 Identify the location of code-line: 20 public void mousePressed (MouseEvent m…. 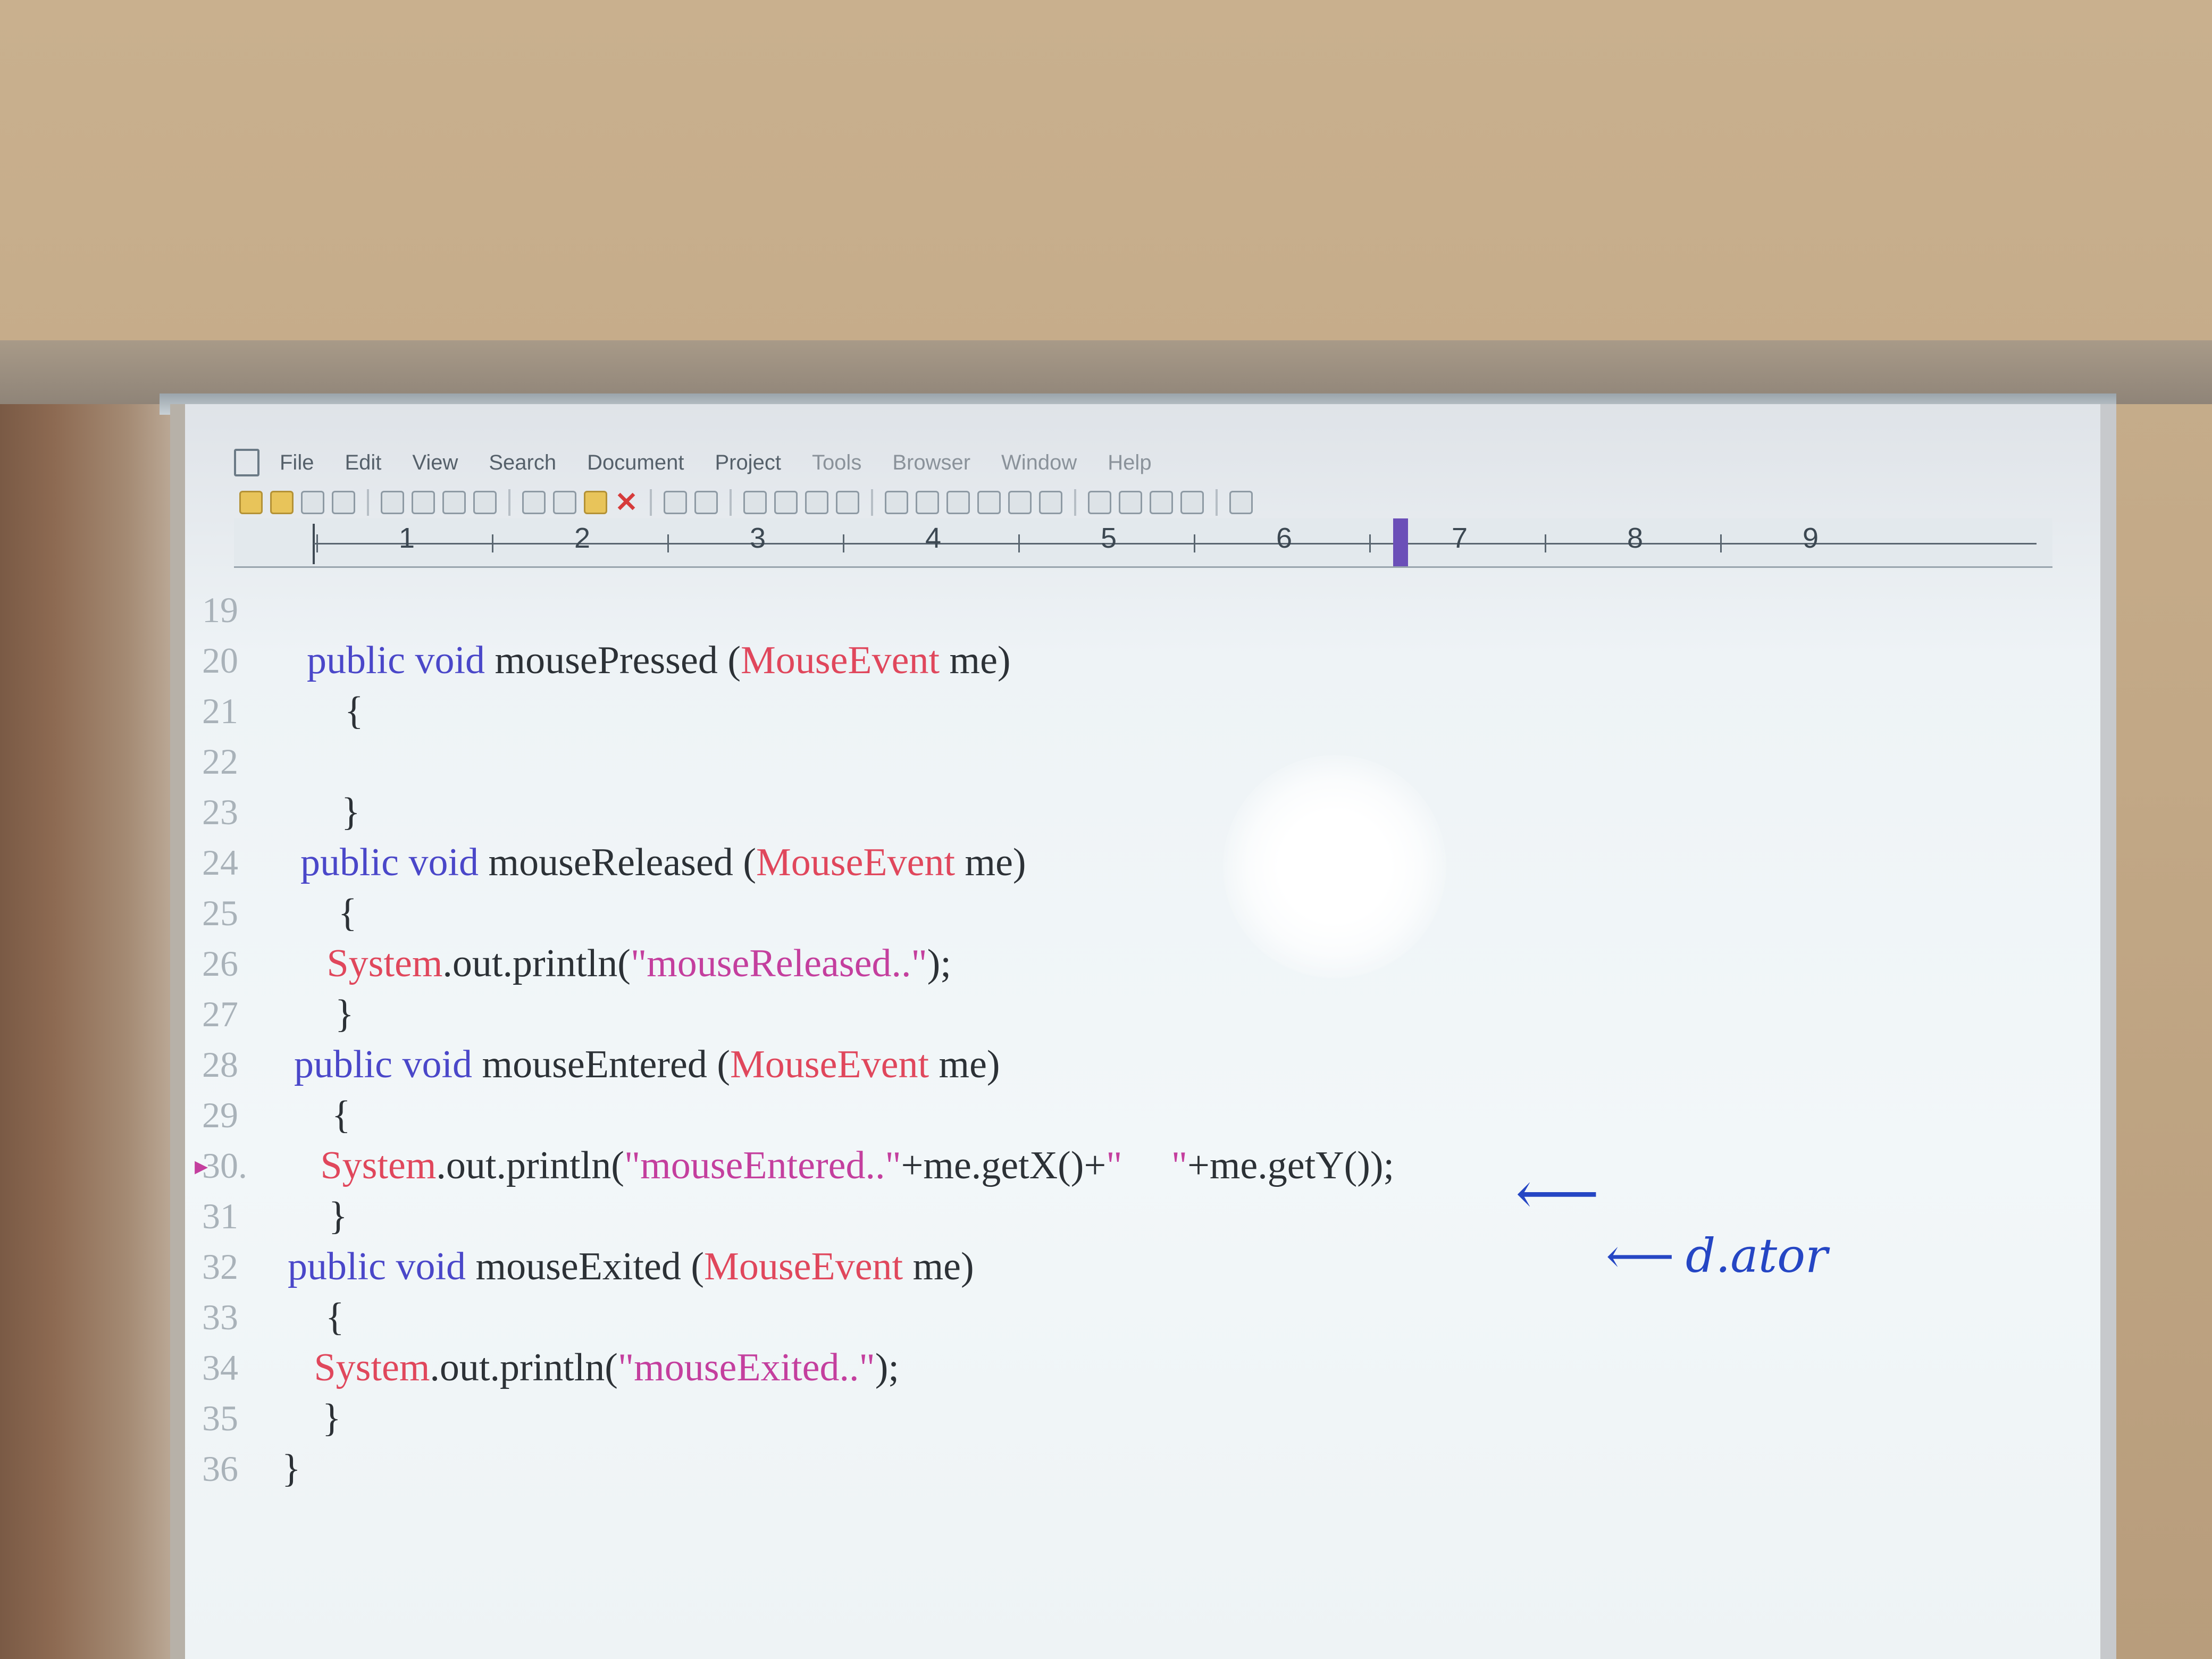
(1106, 660).